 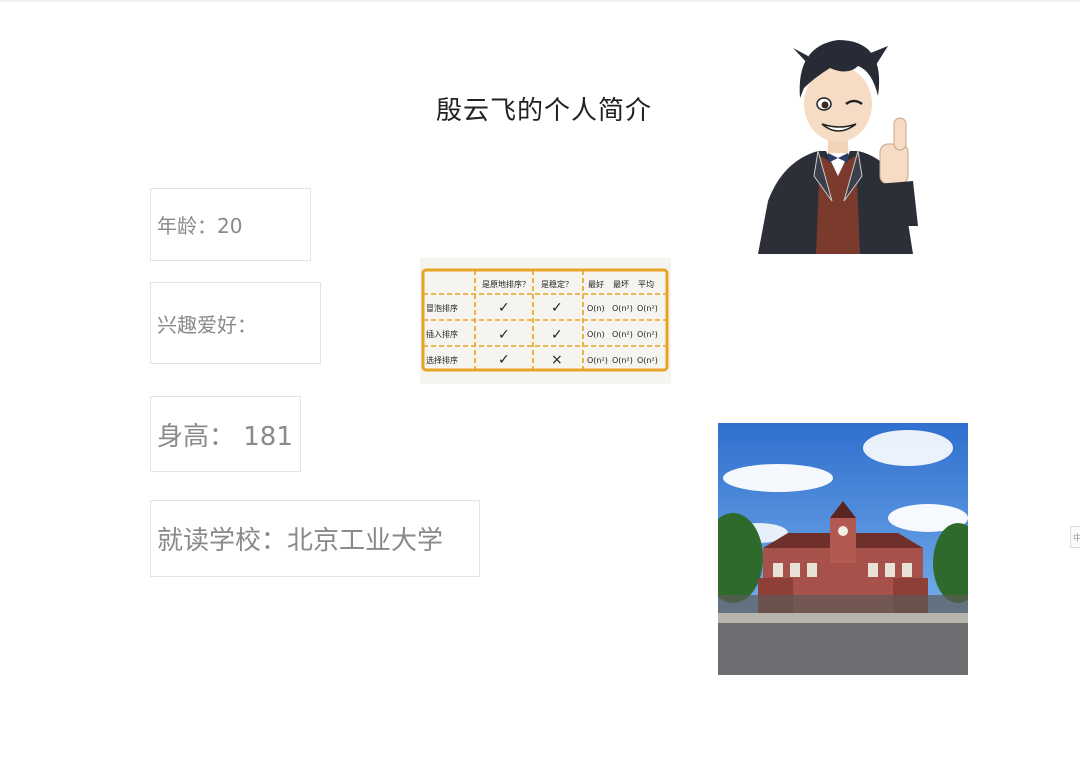 I want to click on col-worst: 最坏, so click(x=621, y=284).